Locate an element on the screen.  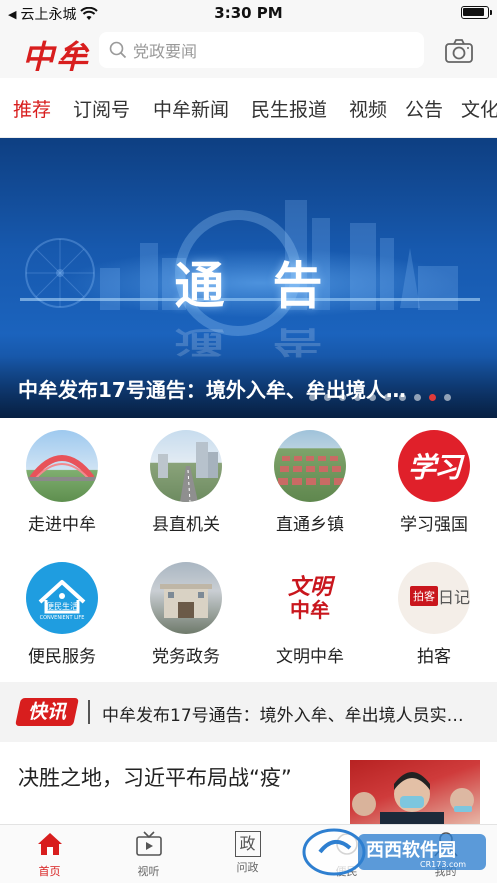
convenient-life-cn: 便民生活 is located at coordinates (62, 606).